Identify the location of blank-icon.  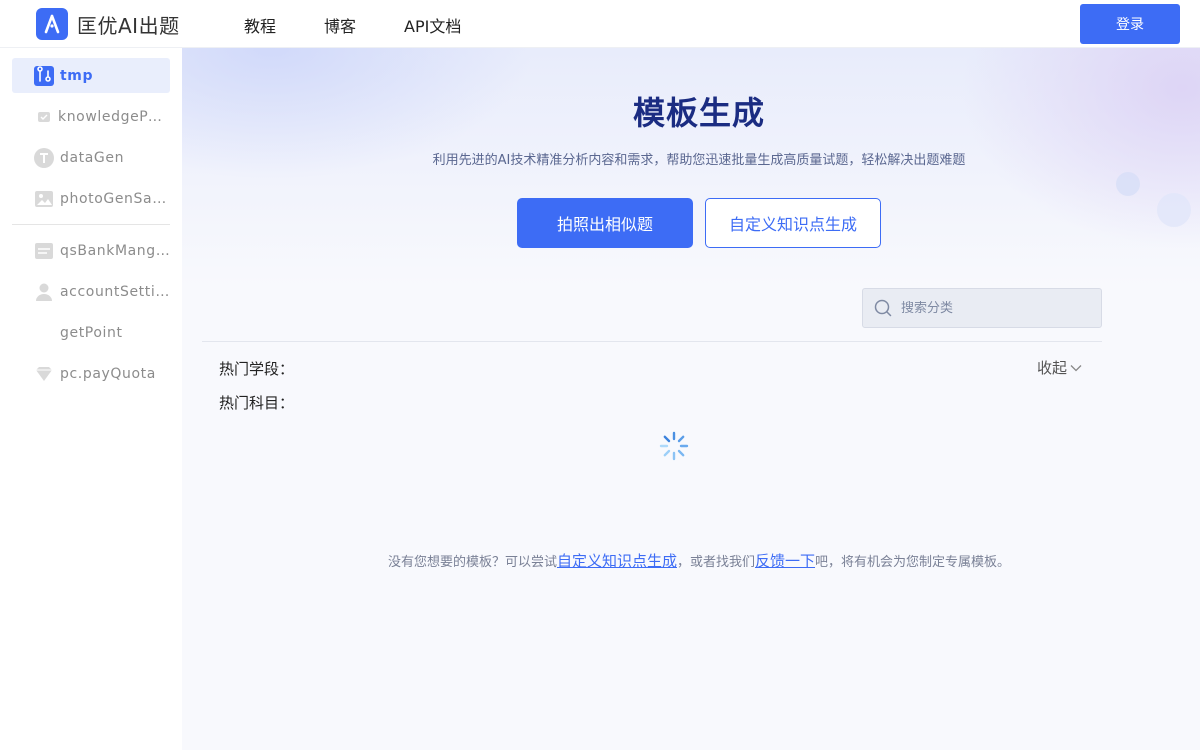
(44, 333).